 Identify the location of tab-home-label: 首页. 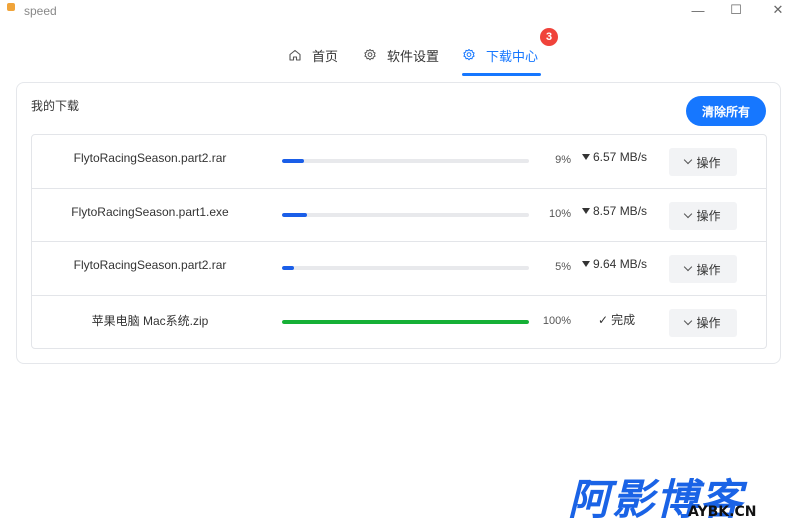
(325, 56).